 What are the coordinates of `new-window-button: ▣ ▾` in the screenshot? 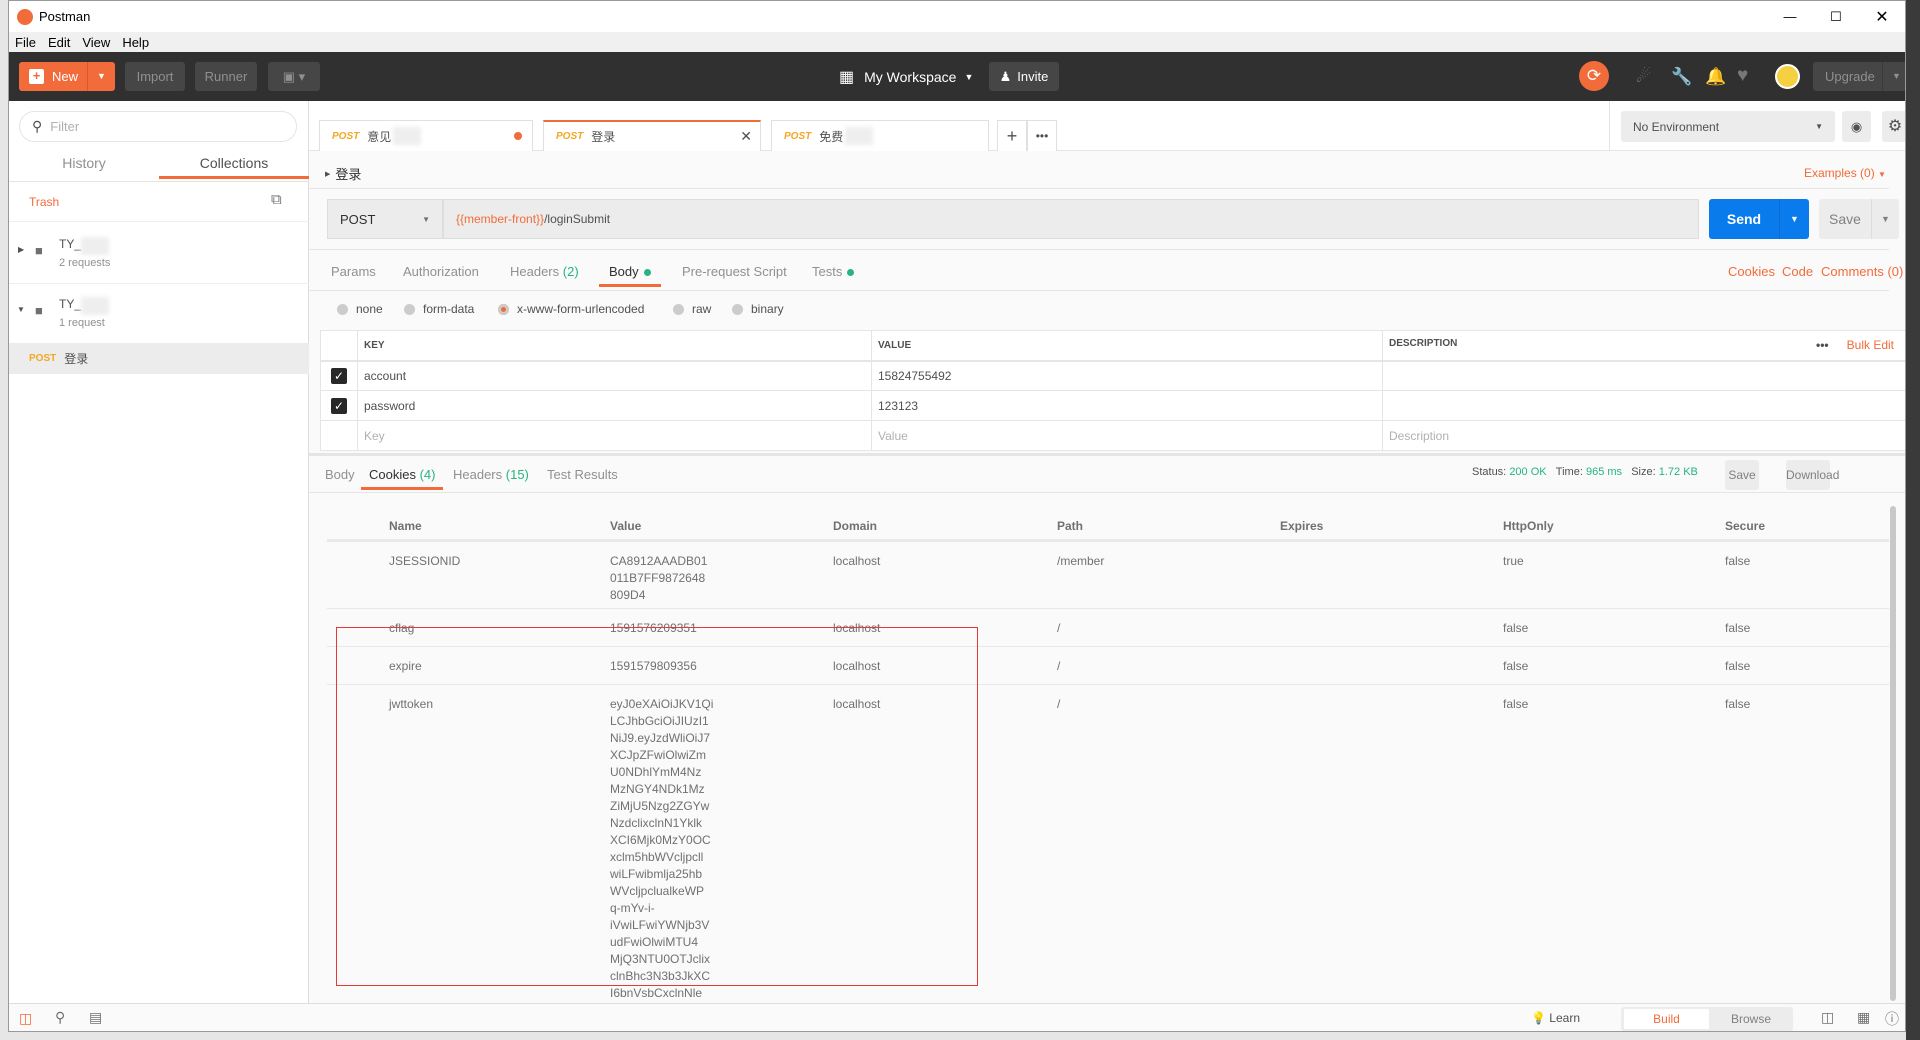 It's located at (294, 76).